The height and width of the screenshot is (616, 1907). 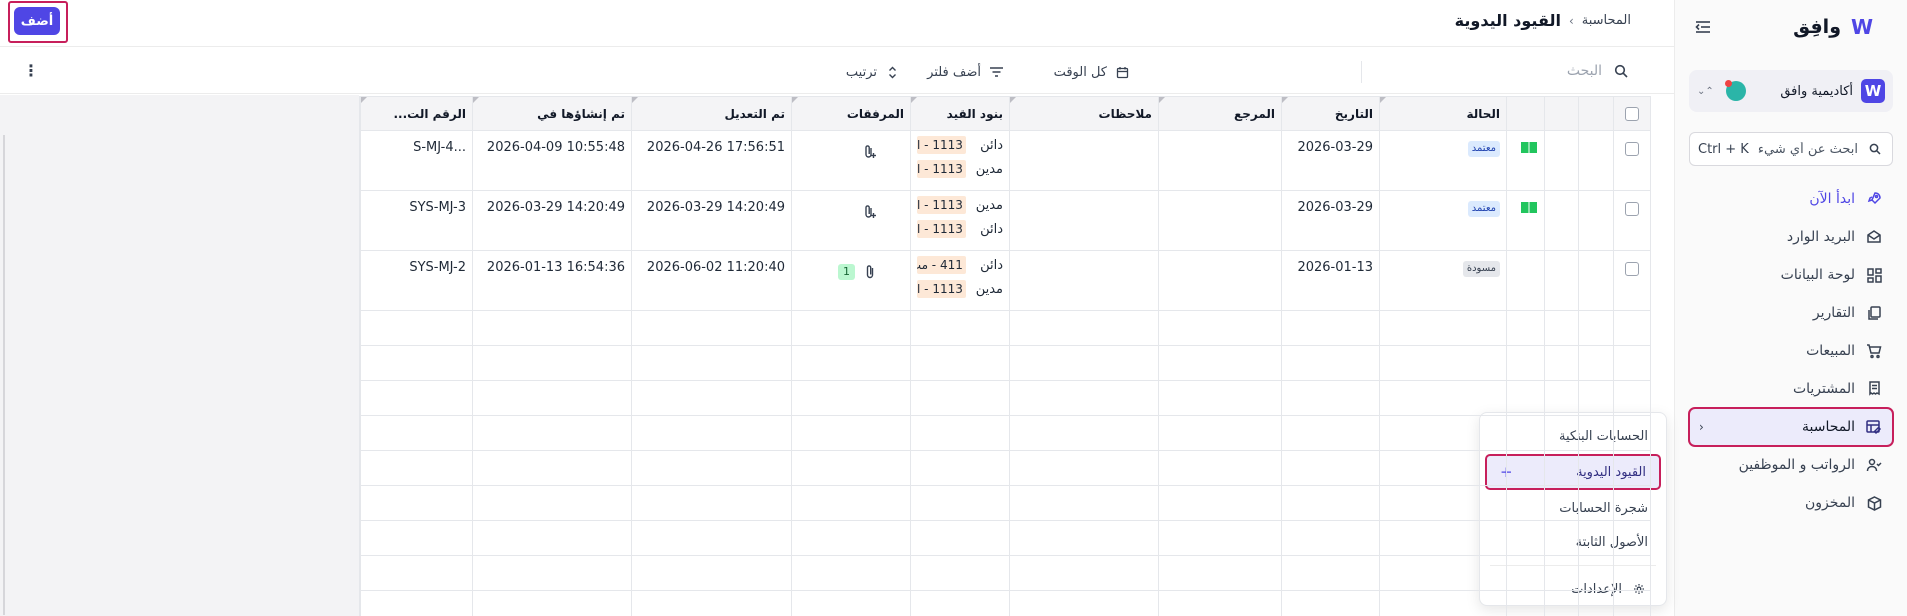 I want to click on row-blank-cell, so click(x=1561, y=160).